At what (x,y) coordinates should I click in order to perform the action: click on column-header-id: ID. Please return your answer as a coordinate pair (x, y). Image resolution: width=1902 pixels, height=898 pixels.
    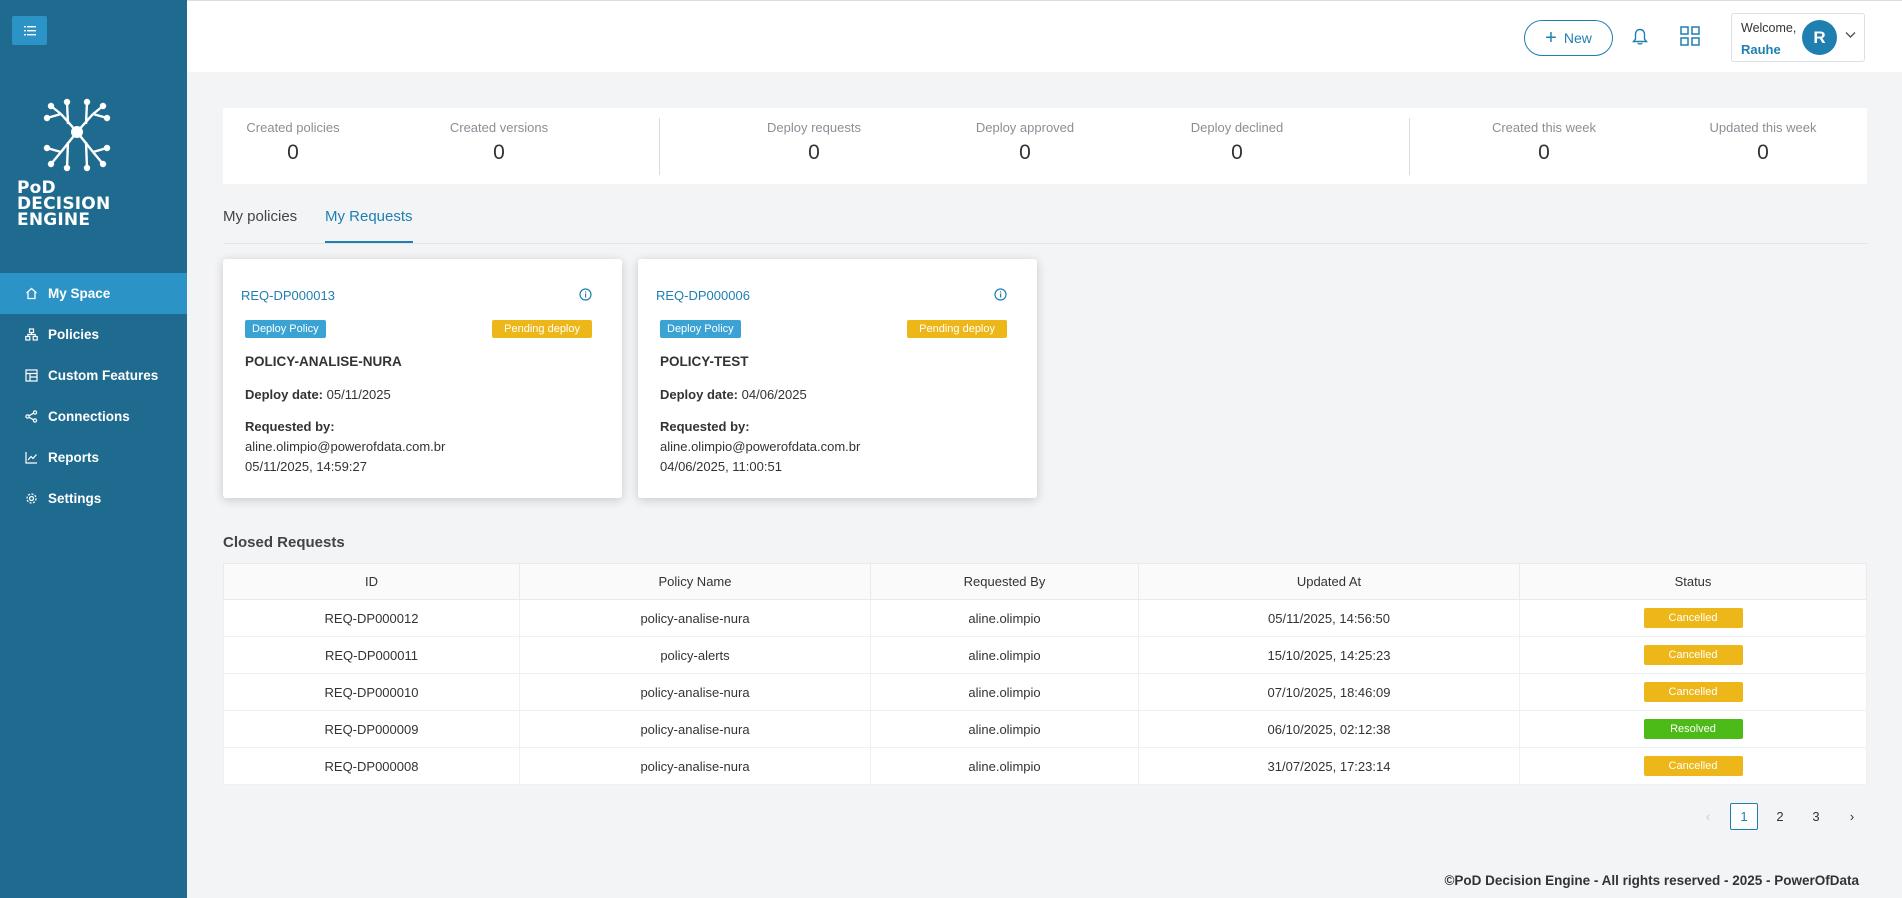
    Looking at the image, I should click on (371, 581).